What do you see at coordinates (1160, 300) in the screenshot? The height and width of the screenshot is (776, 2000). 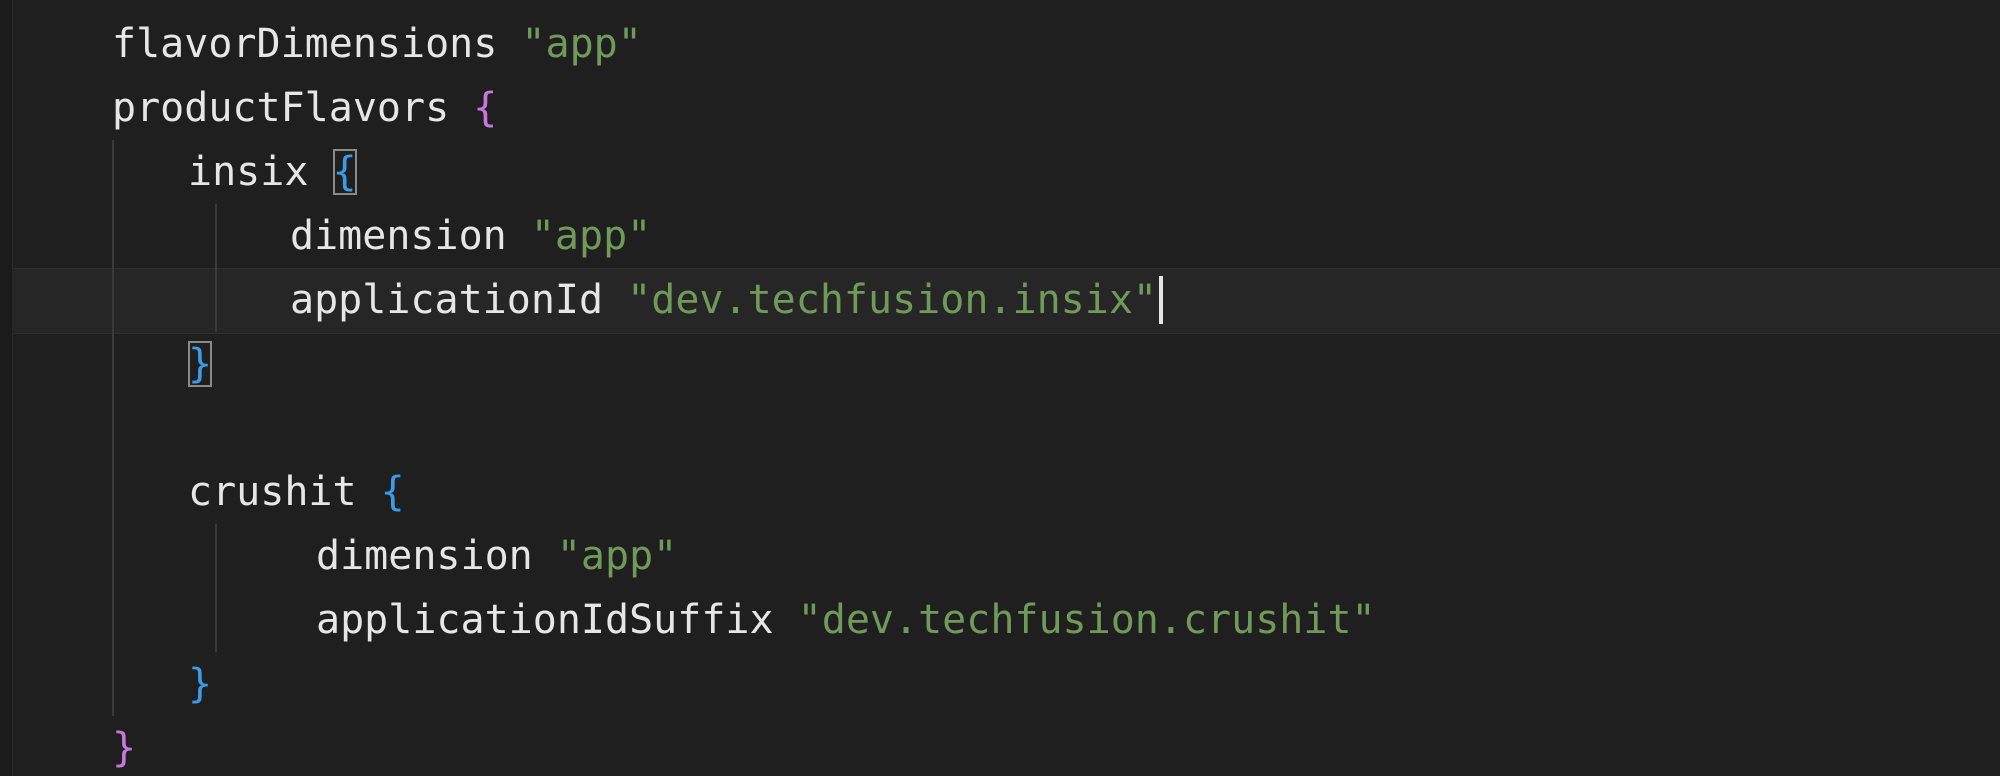 I see `text-cursor` at bounding box center [1160, 300].